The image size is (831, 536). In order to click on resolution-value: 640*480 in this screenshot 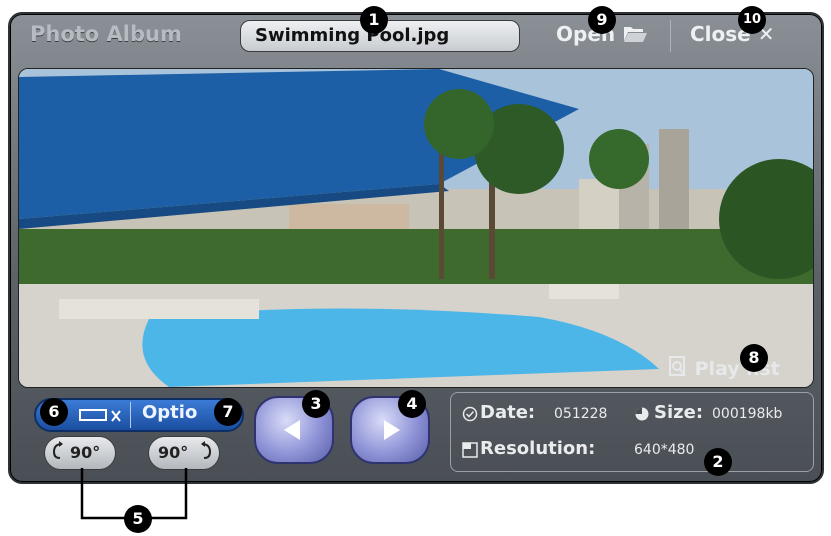, I will do `click(664, 450)`.